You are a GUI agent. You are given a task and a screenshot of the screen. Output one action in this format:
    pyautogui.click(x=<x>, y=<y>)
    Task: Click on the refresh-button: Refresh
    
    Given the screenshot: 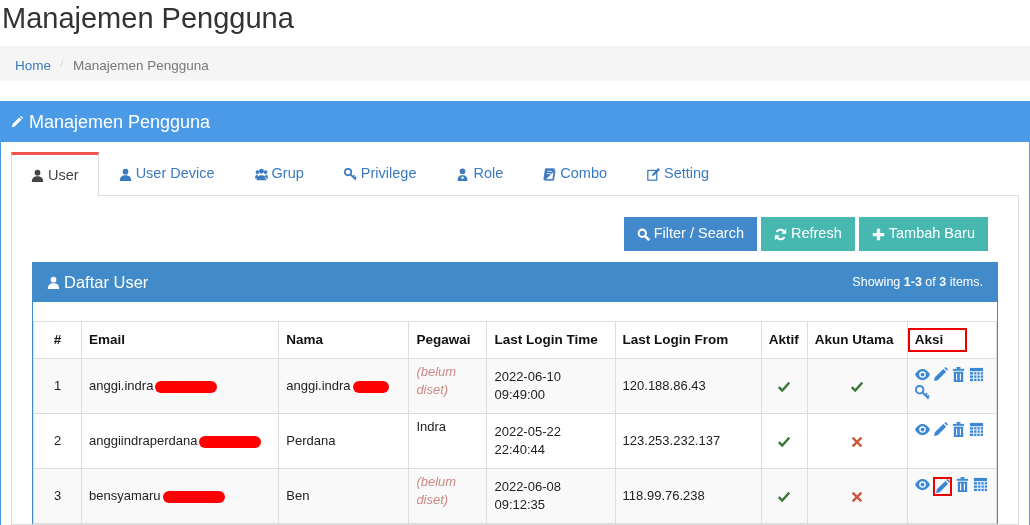 What is the action you would take?
    pyautogui.click(x=807, y=234)
    